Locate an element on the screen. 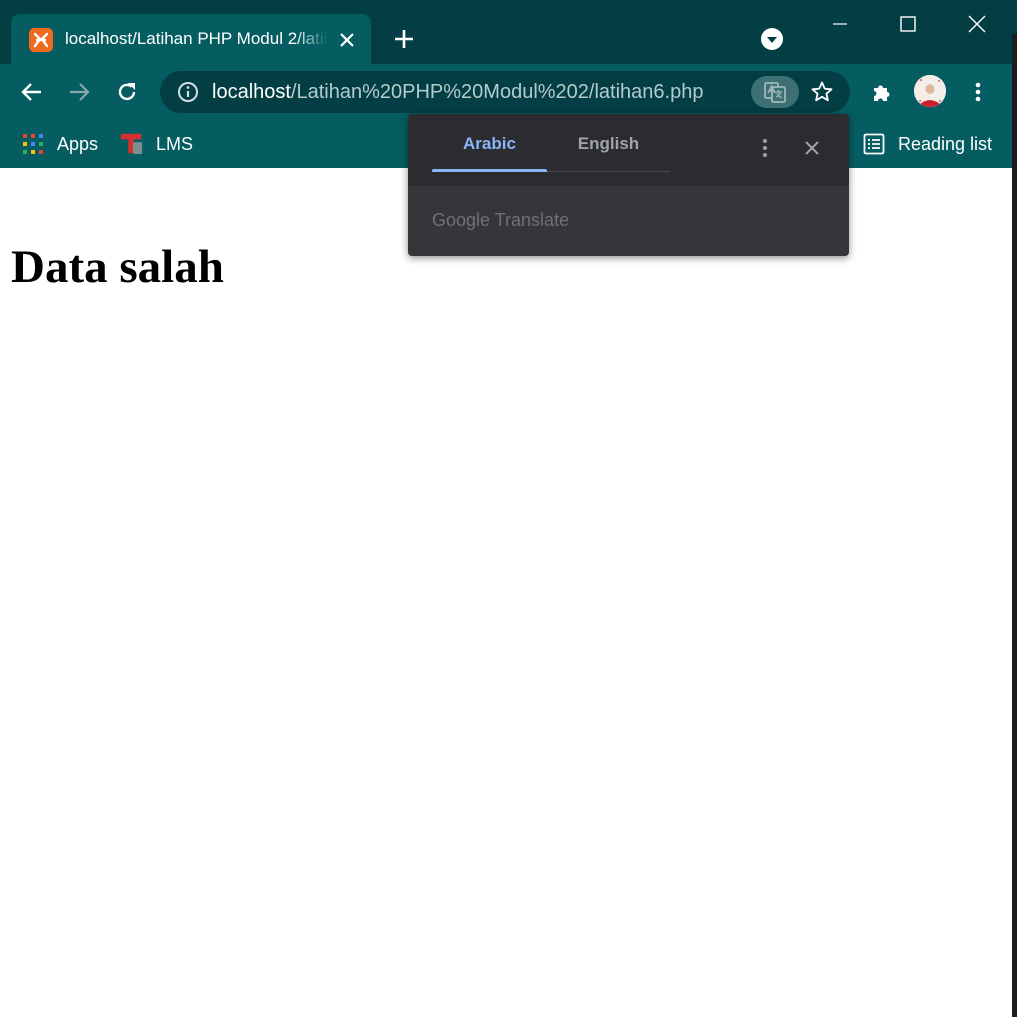 The height and width of the screenshot is (1017, 1017). extensions-icon is located at coordinates (882, 92).